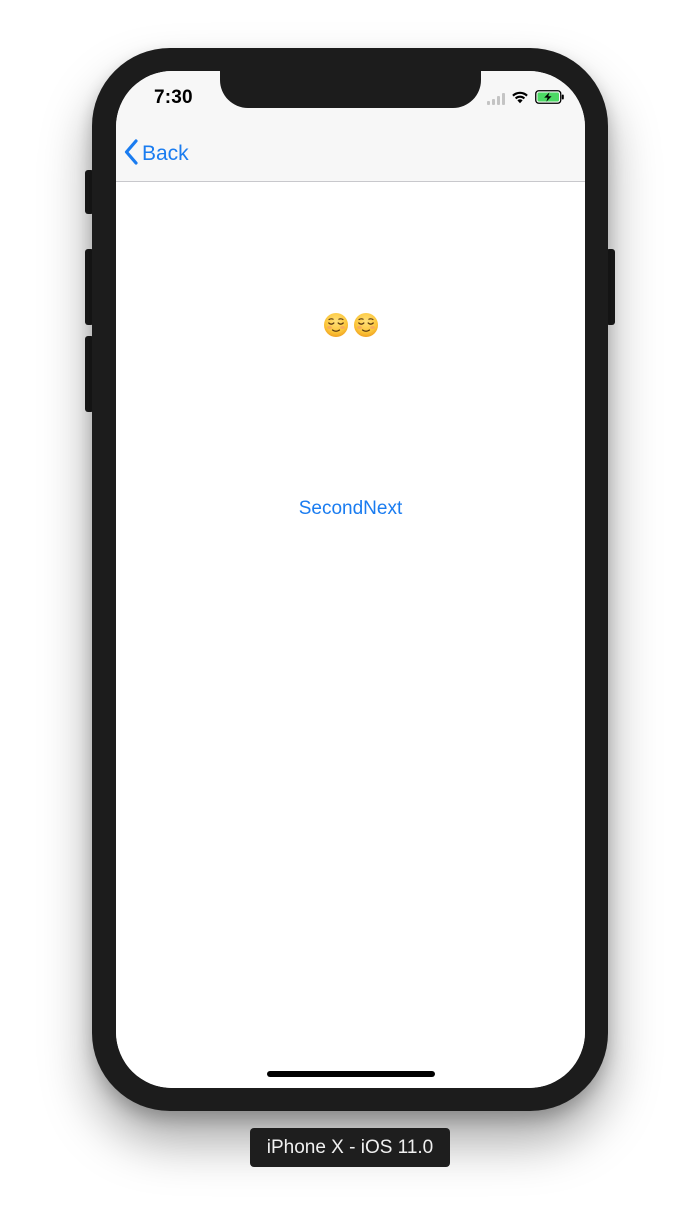  What do you see at coordinates (351, 1074) in the screenshot?
I see `home-indicator` at bounding box center [351, 1074].